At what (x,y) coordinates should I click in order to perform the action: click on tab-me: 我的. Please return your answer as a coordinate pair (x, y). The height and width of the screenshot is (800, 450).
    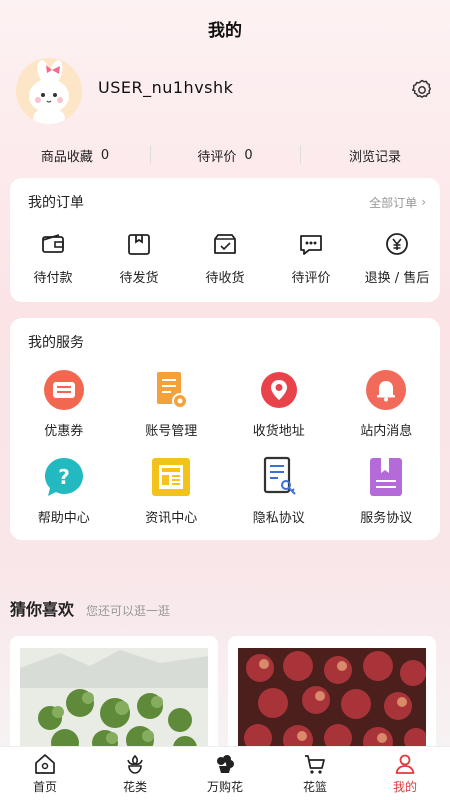
    Looking at the image, I should click on (405, 773).